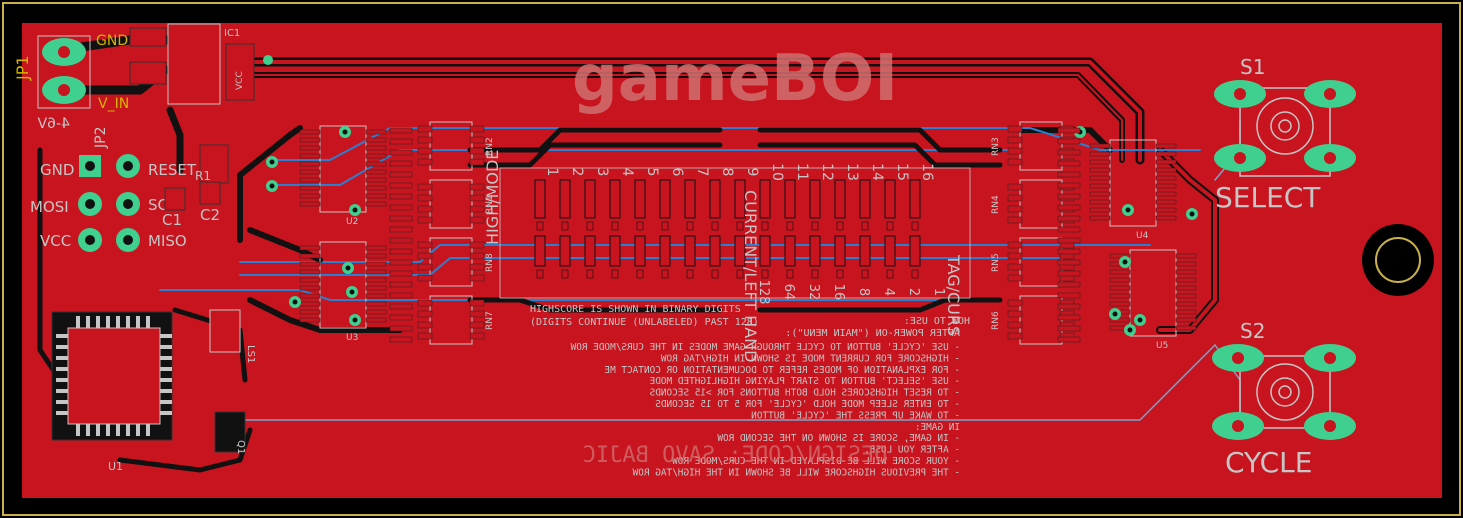 This screenshot has height=518, width=1463. I want to click on matrix-top-digit: 7, so click(702, 172).